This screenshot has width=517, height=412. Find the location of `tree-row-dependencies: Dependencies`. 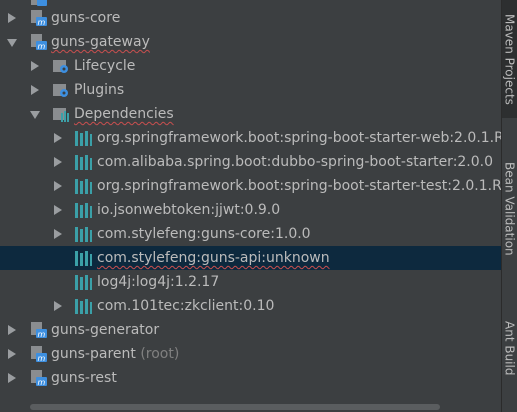

tree-row-dependencies: Dependencies is located at coordinates (251, 114).